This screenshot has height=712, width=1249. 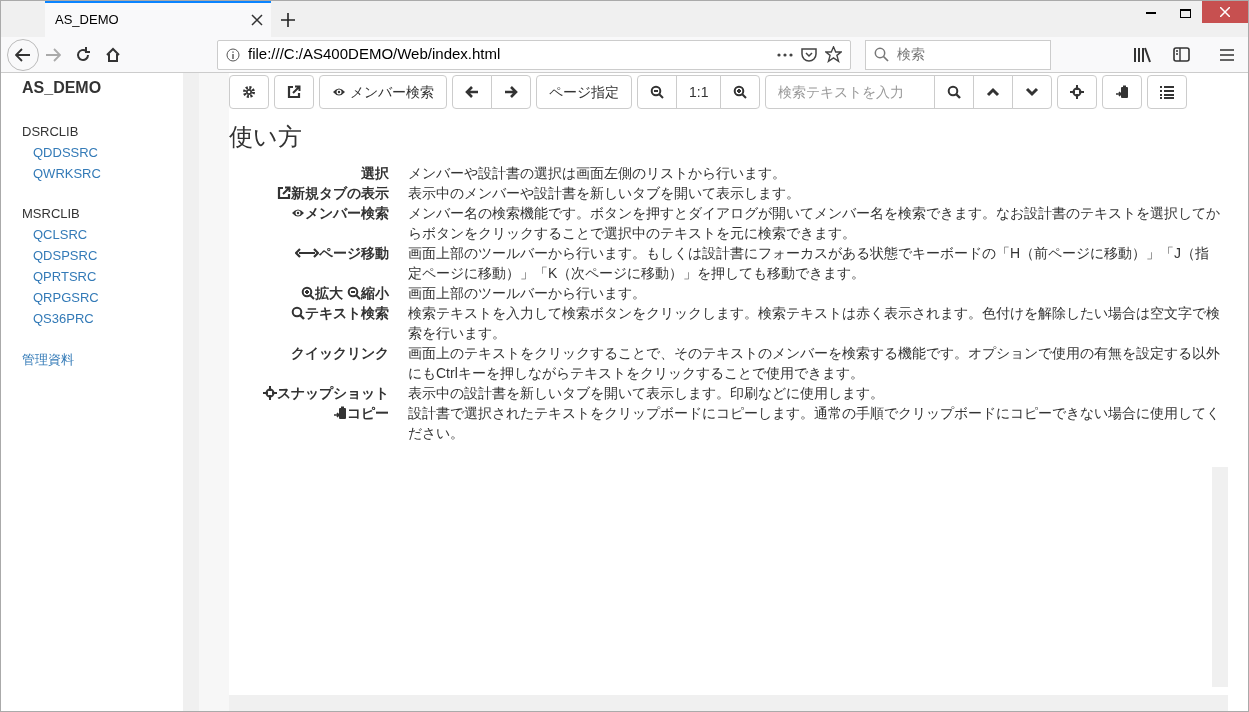 I want to click on help-term: 拡大, so click(x=329, y=293).